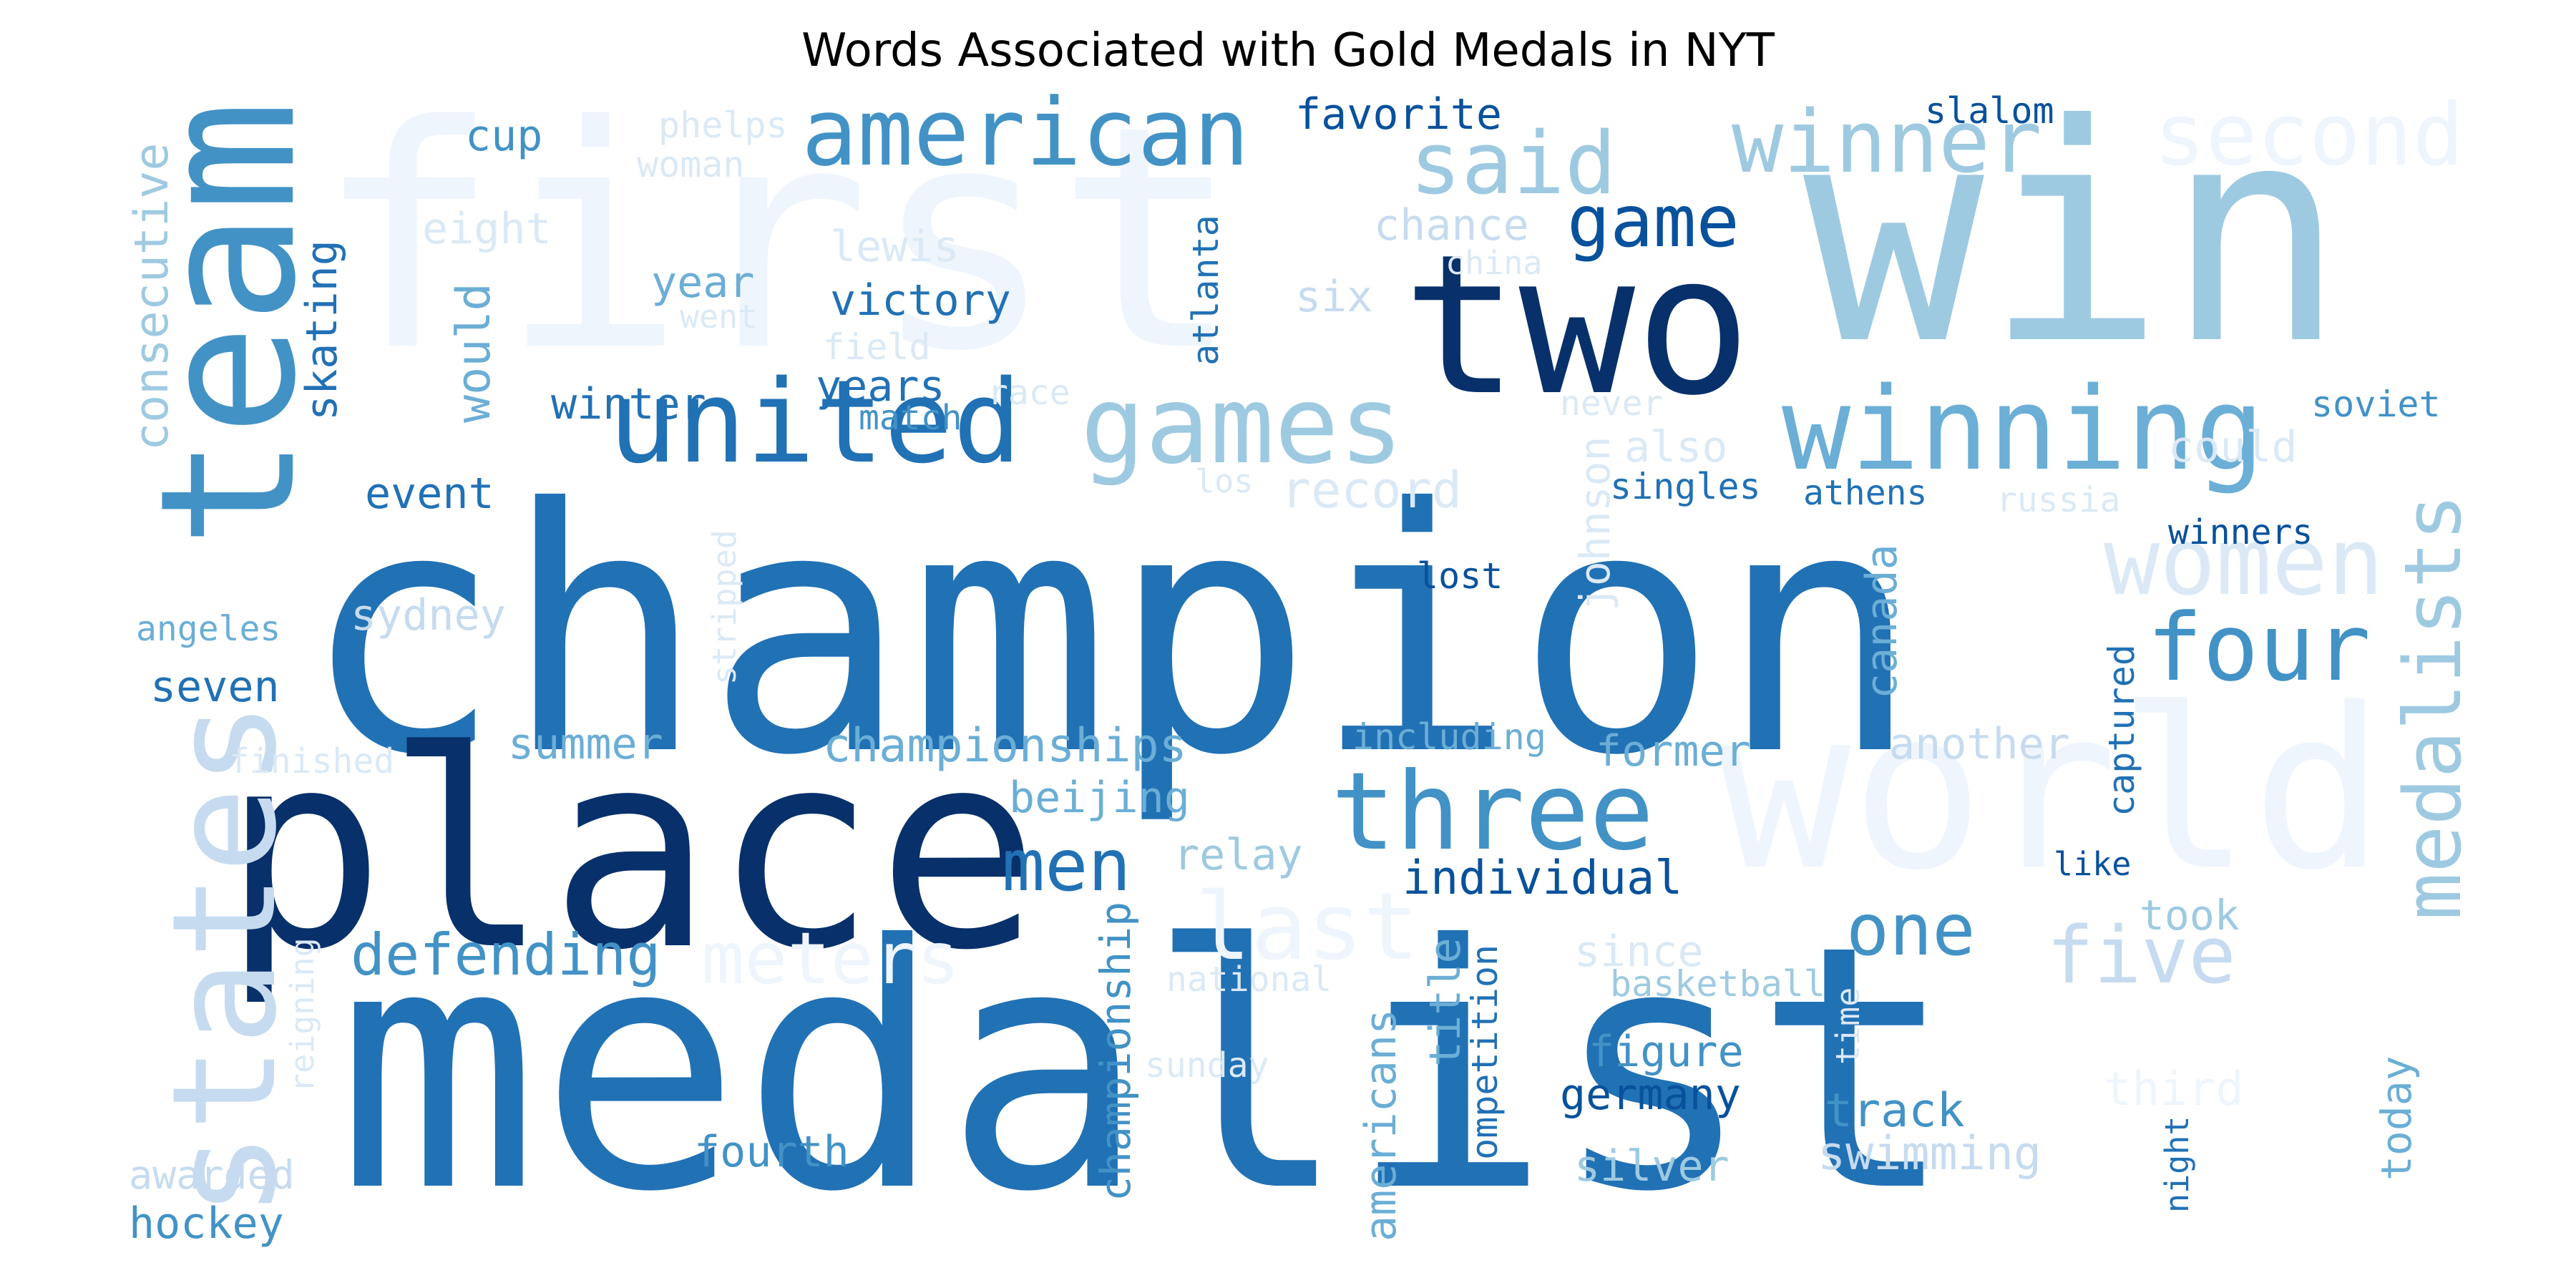 This screenshot has height=1288, width=2576. I want to click on word-like: like, so click(2093, 864).